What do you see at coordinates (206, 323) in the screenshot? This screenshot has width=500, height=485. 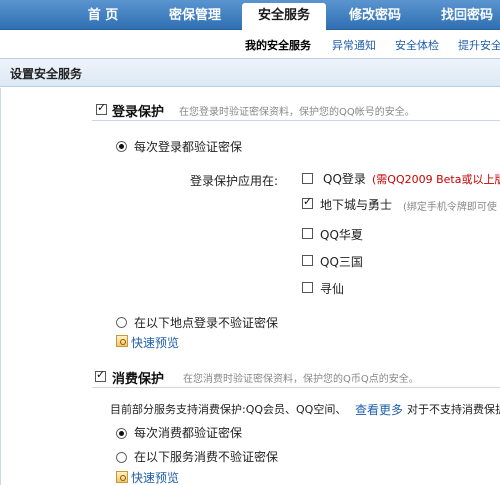 I see `login-location-exempt-label: 在以下地点登录不验证密保` at bounding box center [206, 323].